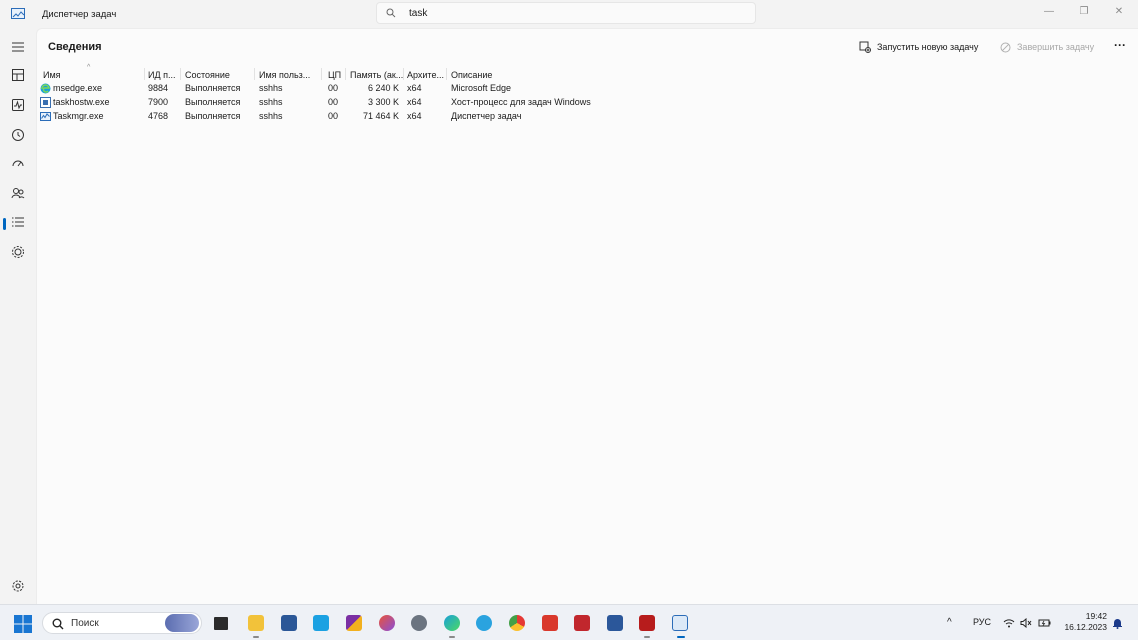 This screenshot has height=640, width=1138. Describe the element at coordinates (207, 75) in the screenshot. I see `column-header-status: Состояние` at that location.